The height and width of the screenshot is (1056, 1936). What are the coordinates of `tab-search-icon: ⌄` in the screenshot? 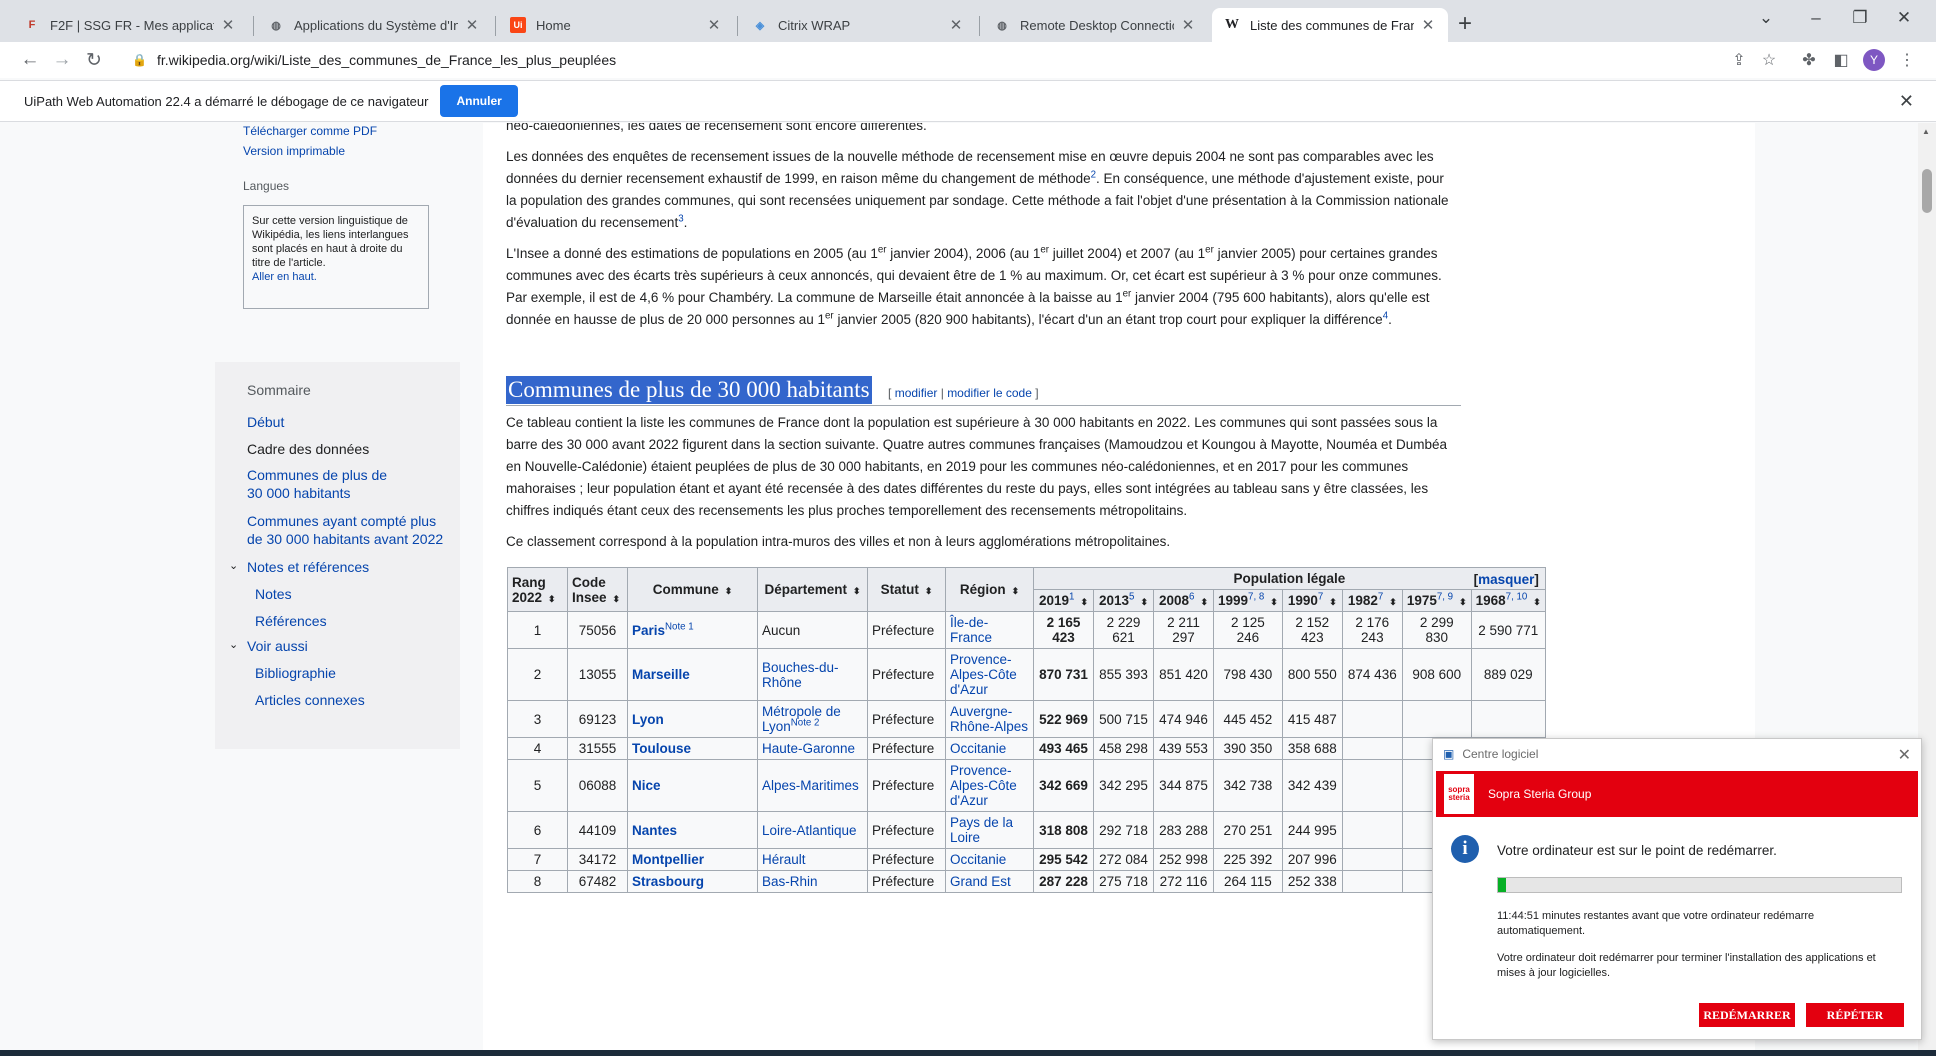 It's located at (1766, 18).